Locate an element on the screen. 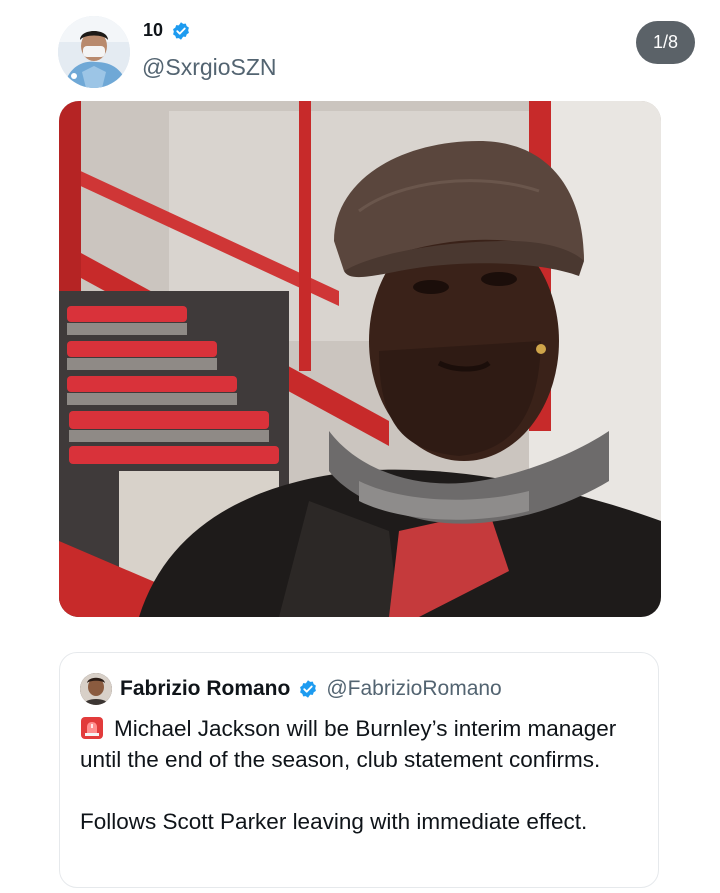  image-counter-badge: 1/8 is located at coordinates (665, 42).